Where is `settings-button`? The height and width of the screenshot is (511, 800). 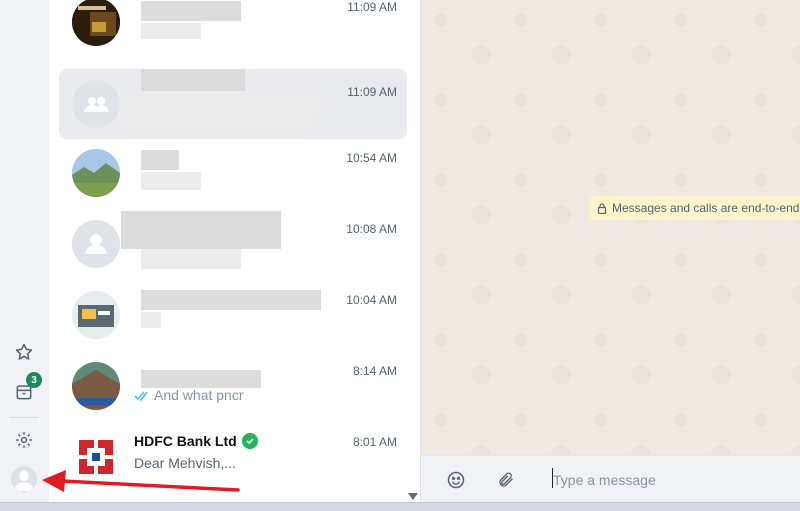
settings-button is located at coordinates (24, 440).